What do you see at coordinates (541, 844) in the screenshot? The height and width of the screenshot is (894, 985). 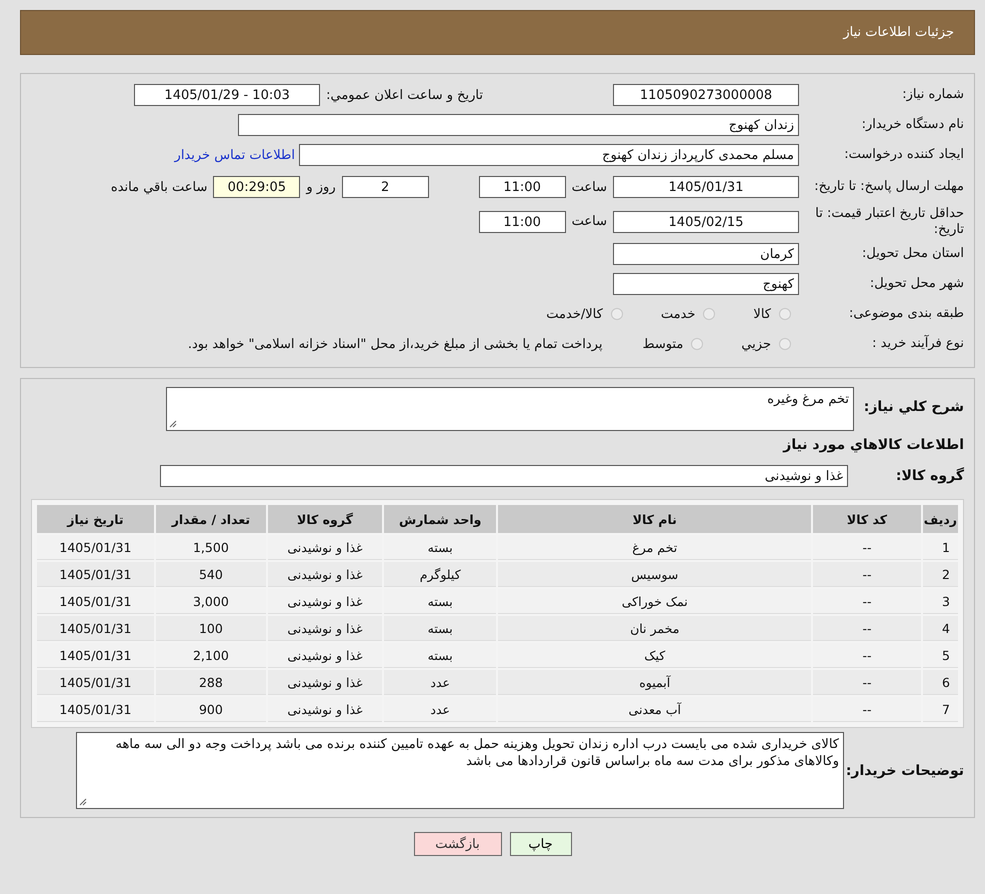 I see `action-button: چاپ` at bounding box center [541, 844].